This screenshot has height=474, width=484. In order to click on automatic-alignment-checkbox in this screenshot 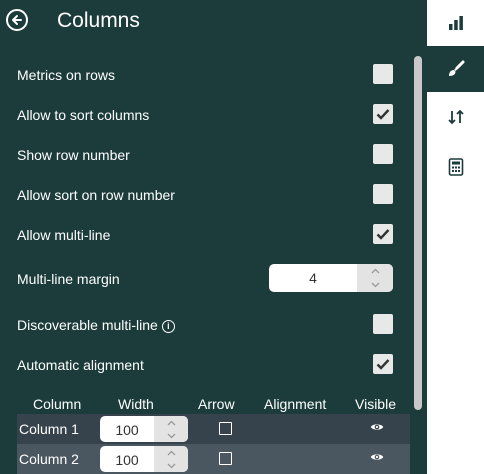, I will do `click(383, 364)`.